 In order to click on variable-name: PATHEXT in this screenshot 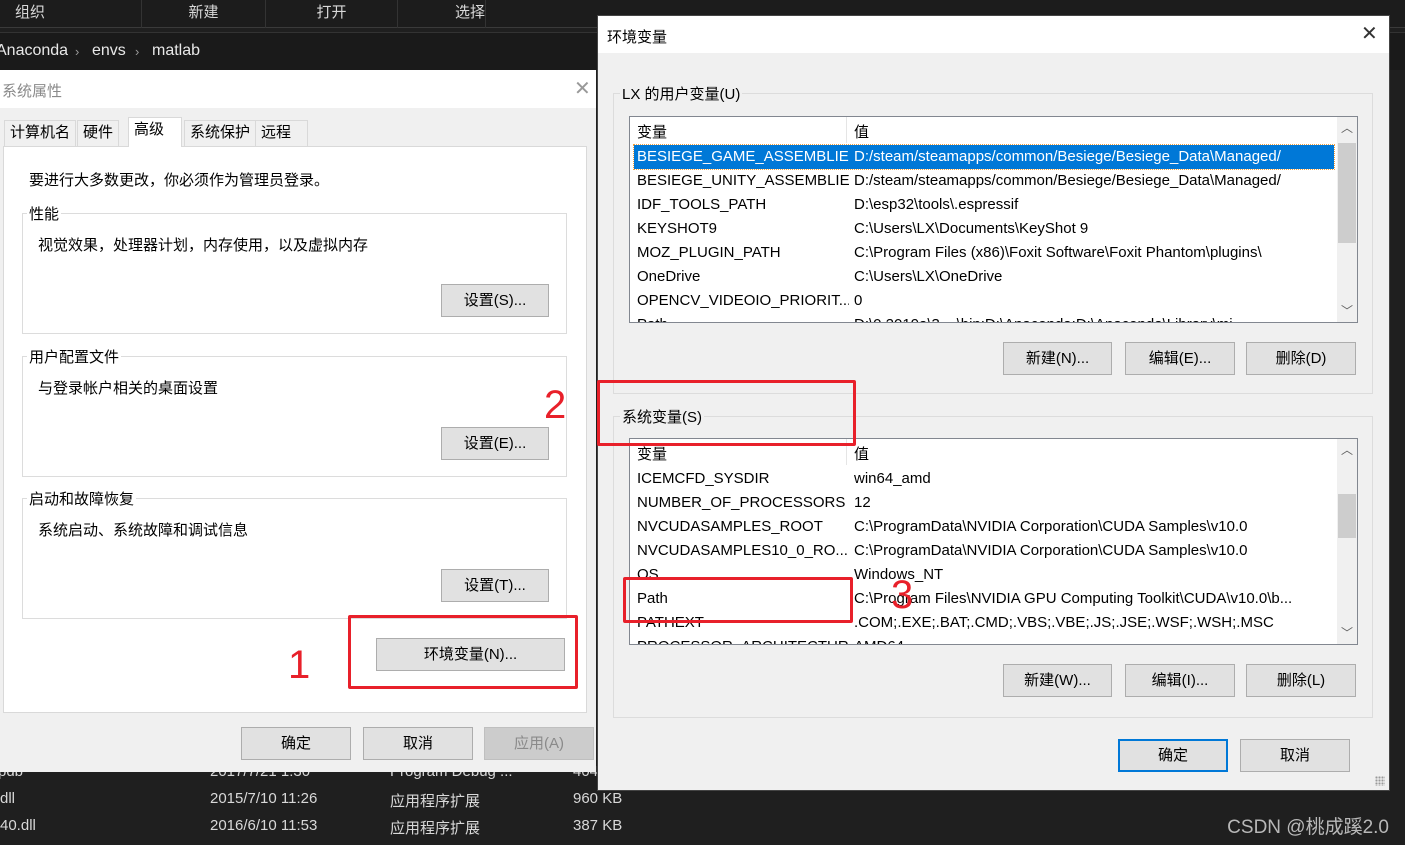, I will do `click(670, 622)`.